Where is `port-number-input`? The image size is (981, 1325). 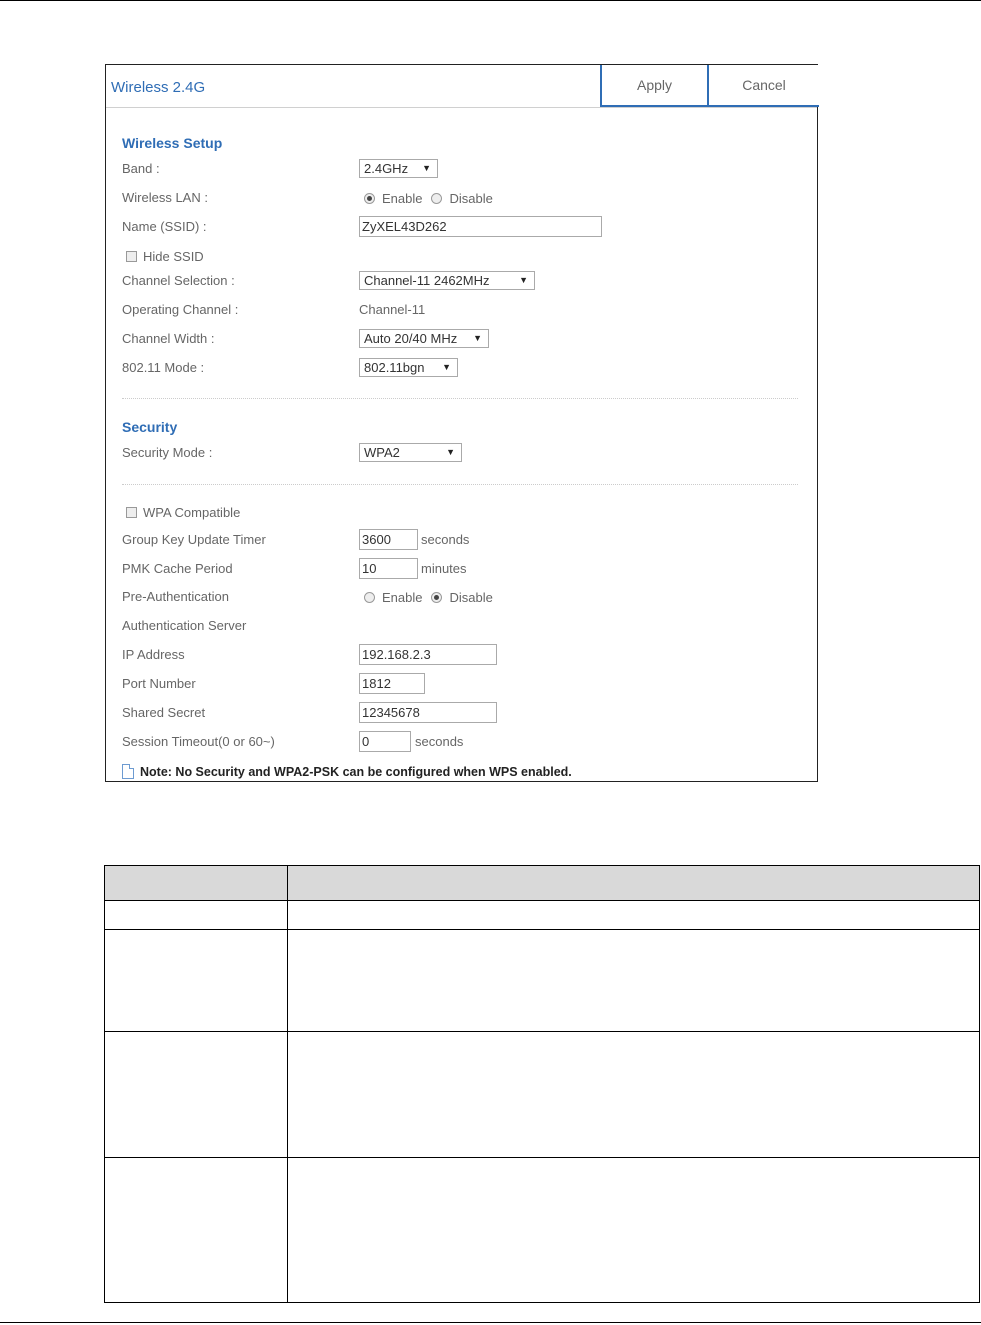
port-number-input is located at coordinates (392, 683).